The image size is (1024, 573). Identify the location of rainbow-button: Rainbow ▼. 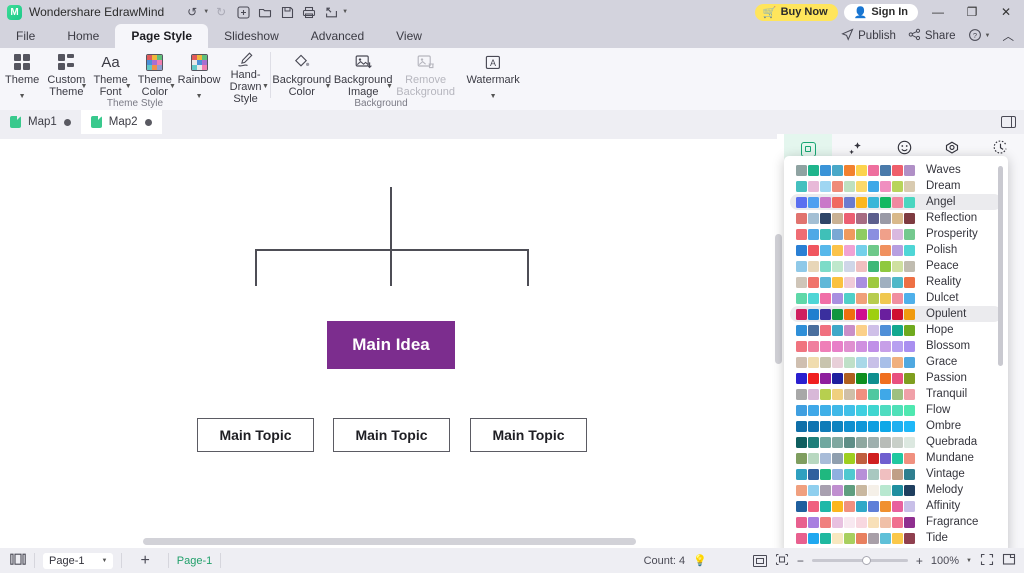
(199, 74).